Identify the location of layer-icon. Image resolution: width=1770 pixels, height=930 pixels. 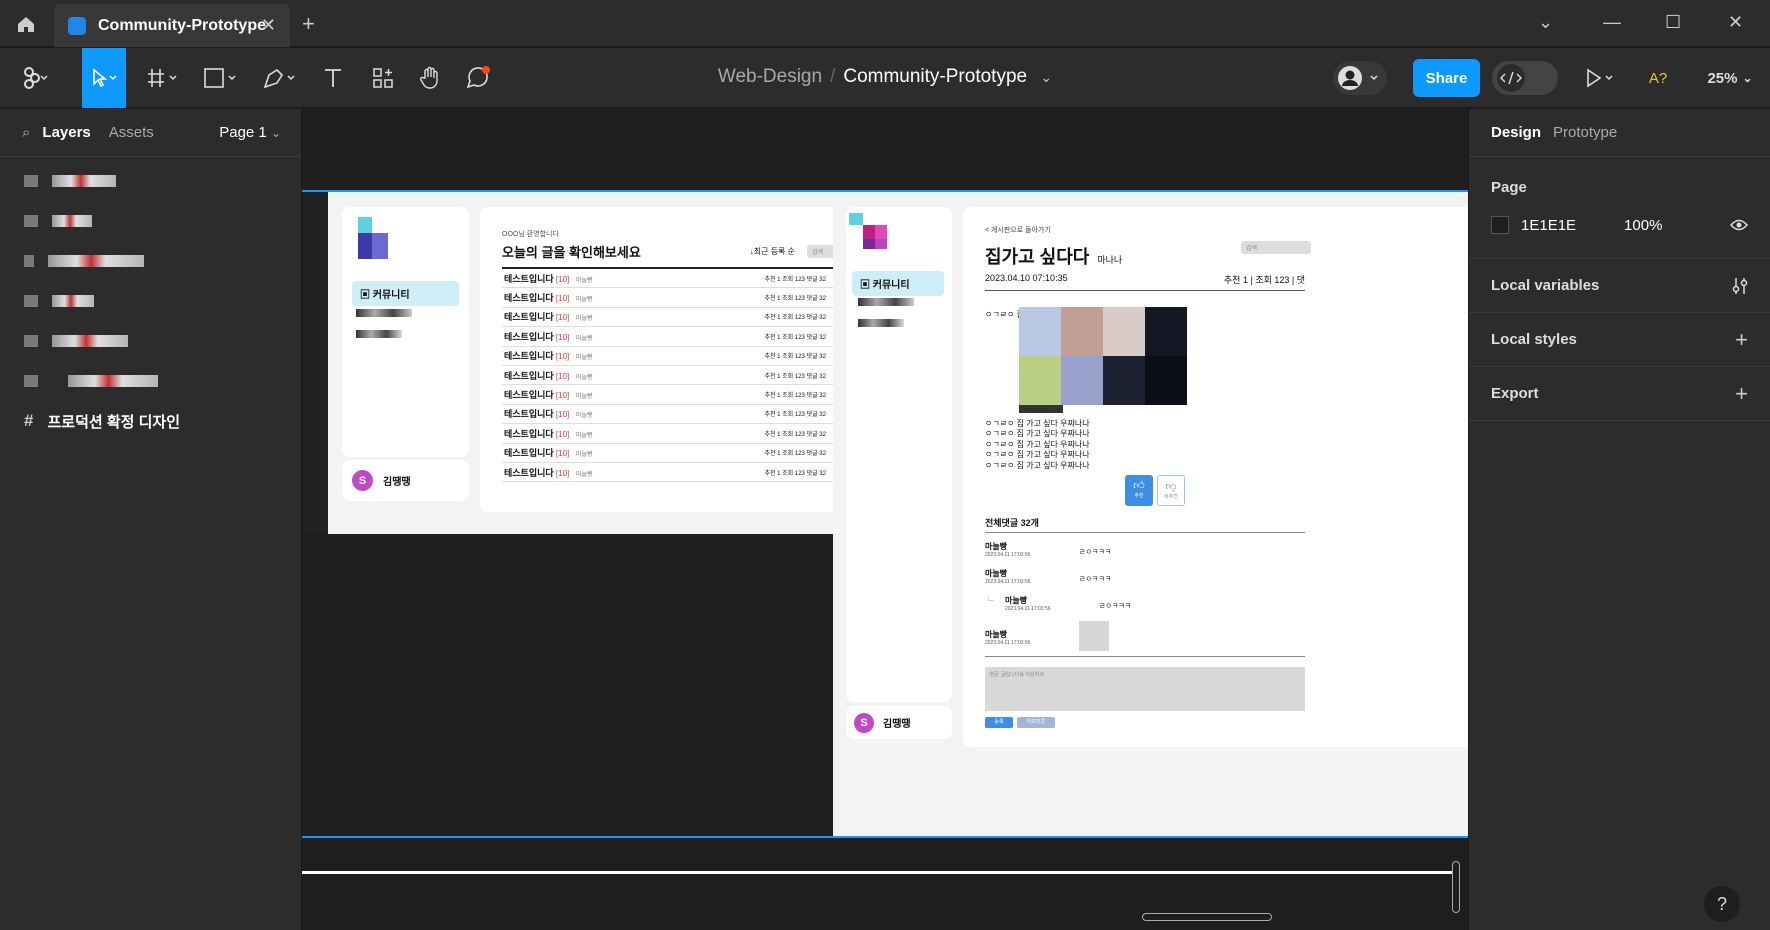
(29, 261).